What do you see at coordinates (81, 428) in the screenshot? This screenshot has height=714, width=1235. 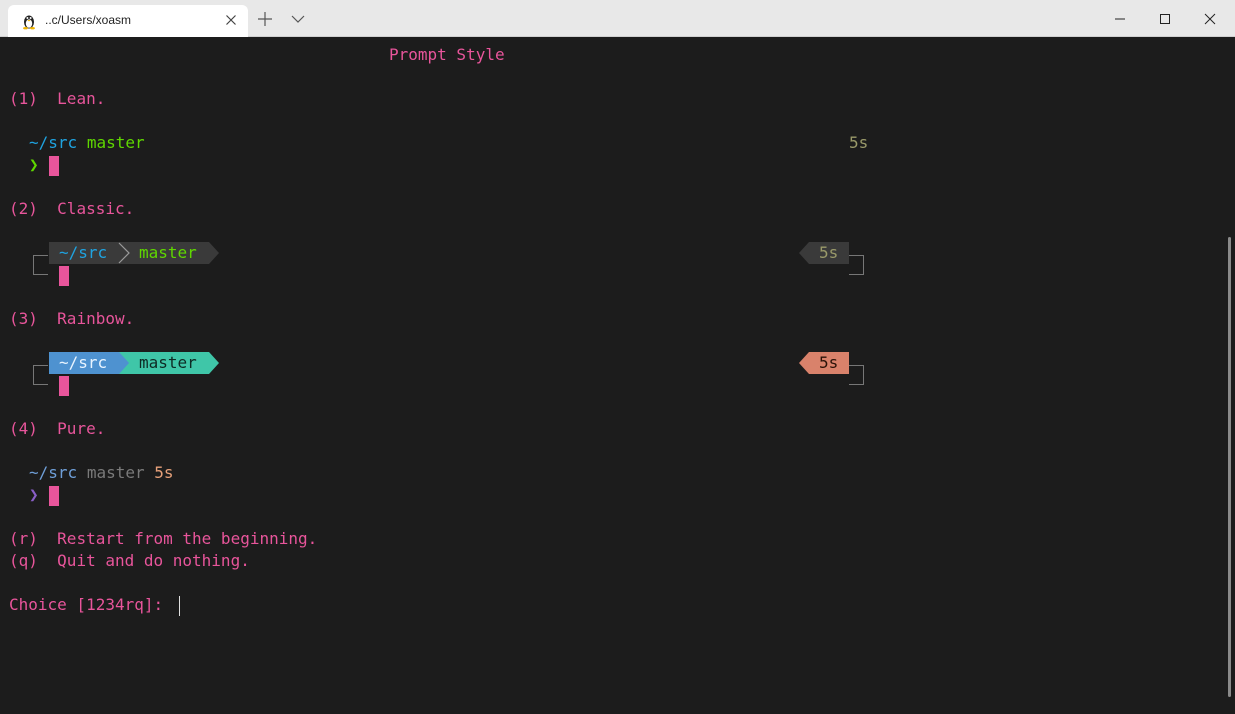 I see `option-label: Pure.` at bounding box center [81, 428].